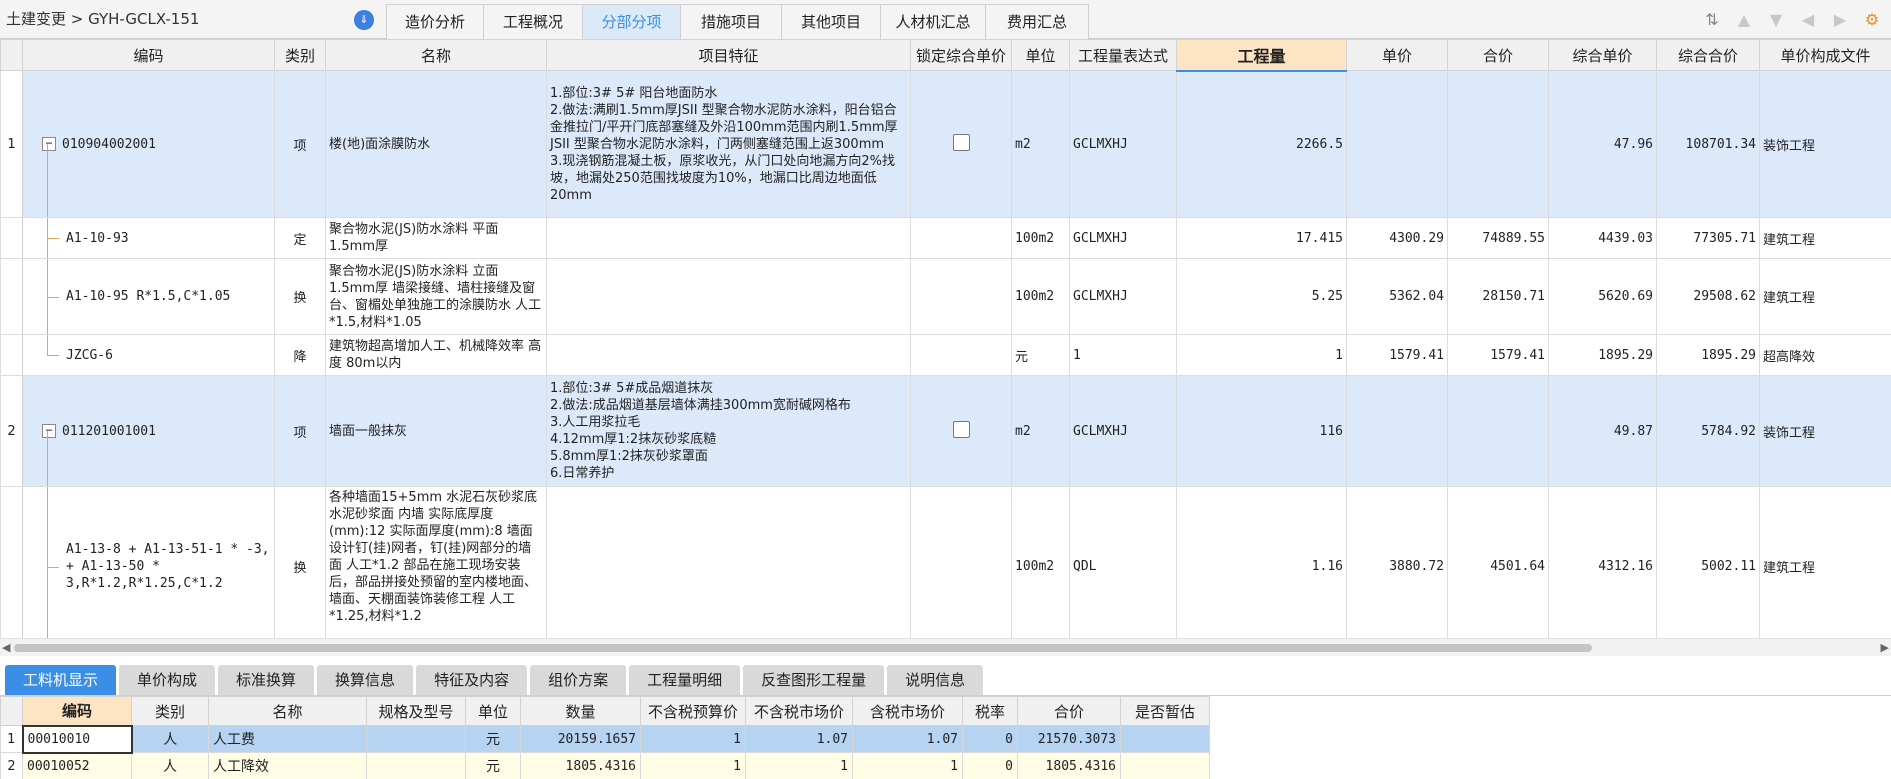 This screenshot has height=779, width=1891. I want to click on comp-price-cell: 49.87, so click(1602, 431).